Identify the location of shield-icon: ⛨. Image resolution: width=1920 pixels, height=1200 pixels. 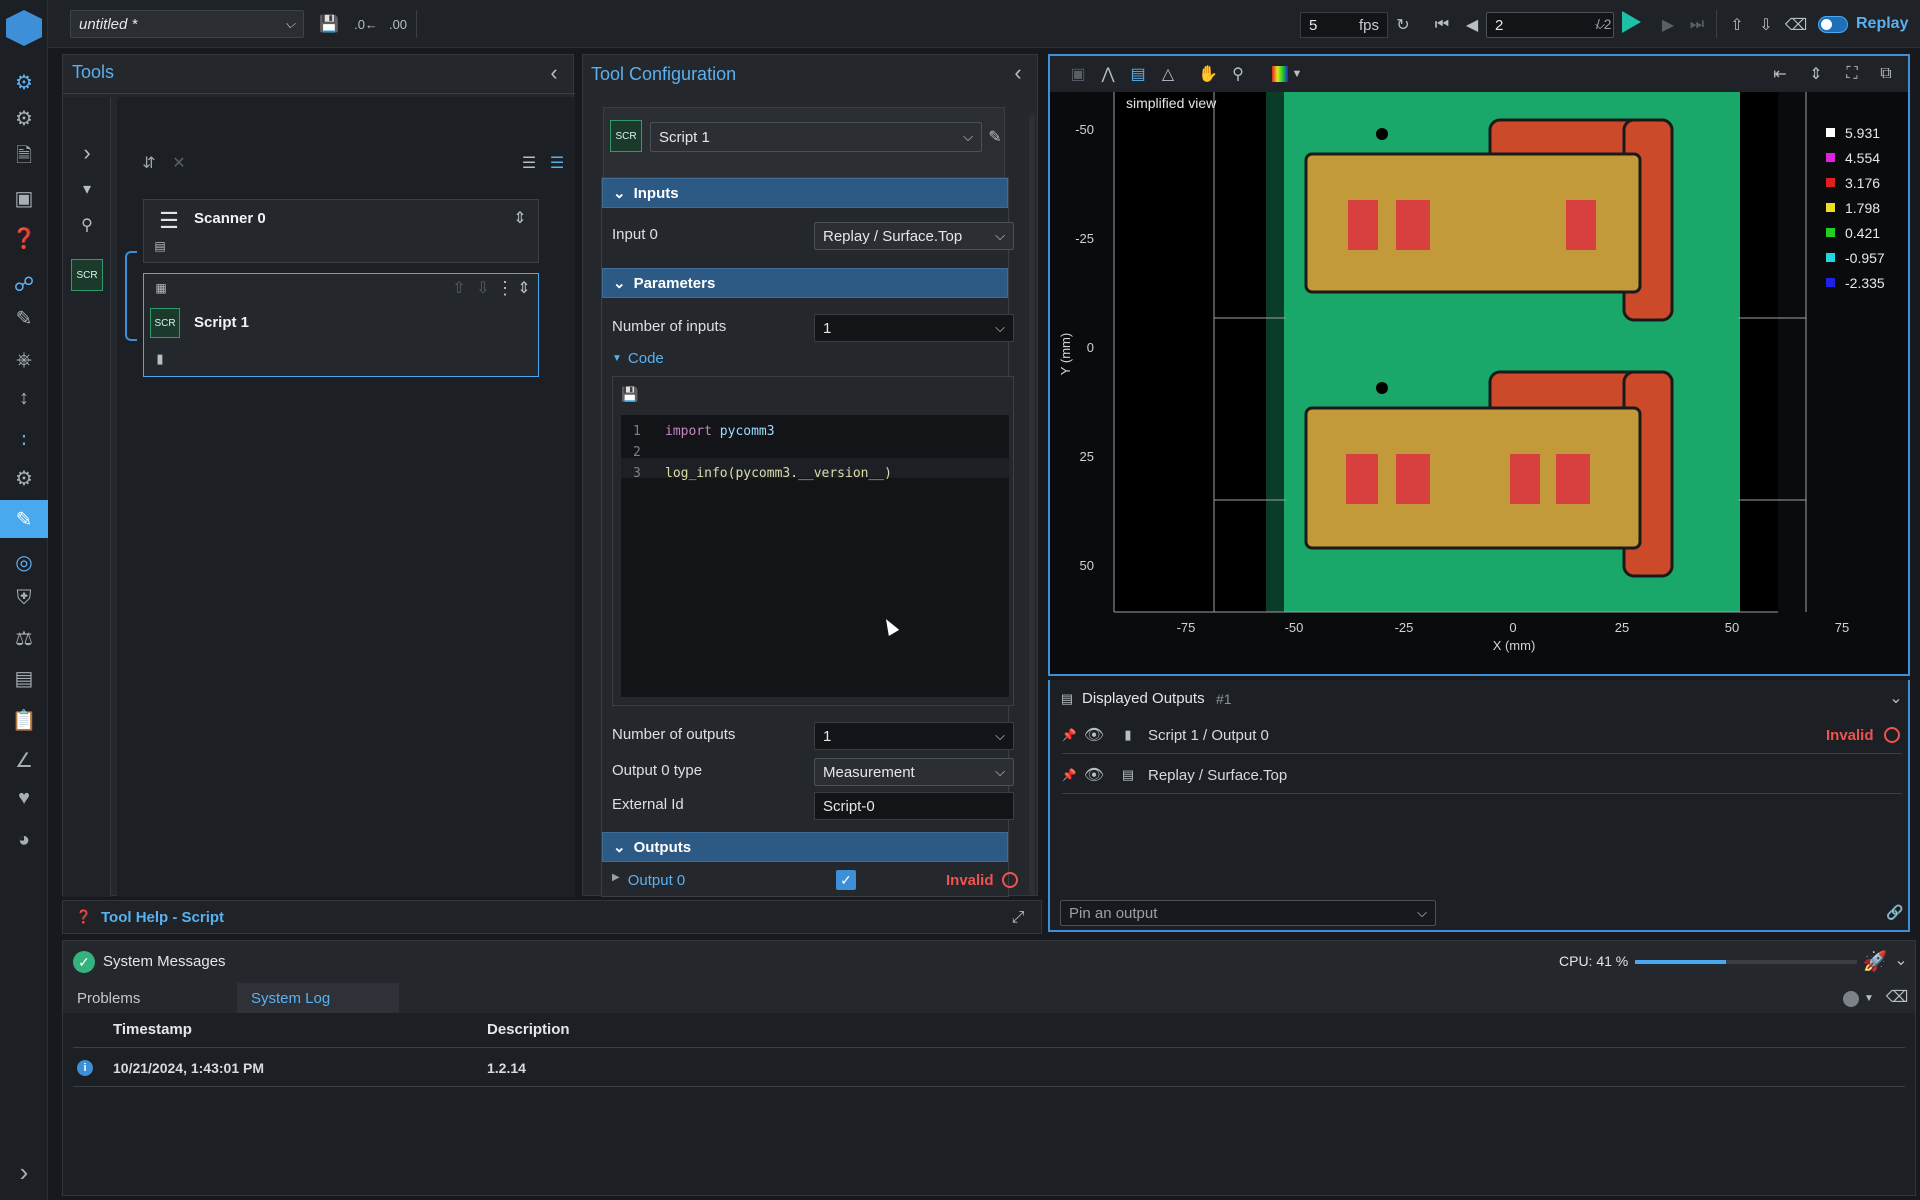
(24, 598).